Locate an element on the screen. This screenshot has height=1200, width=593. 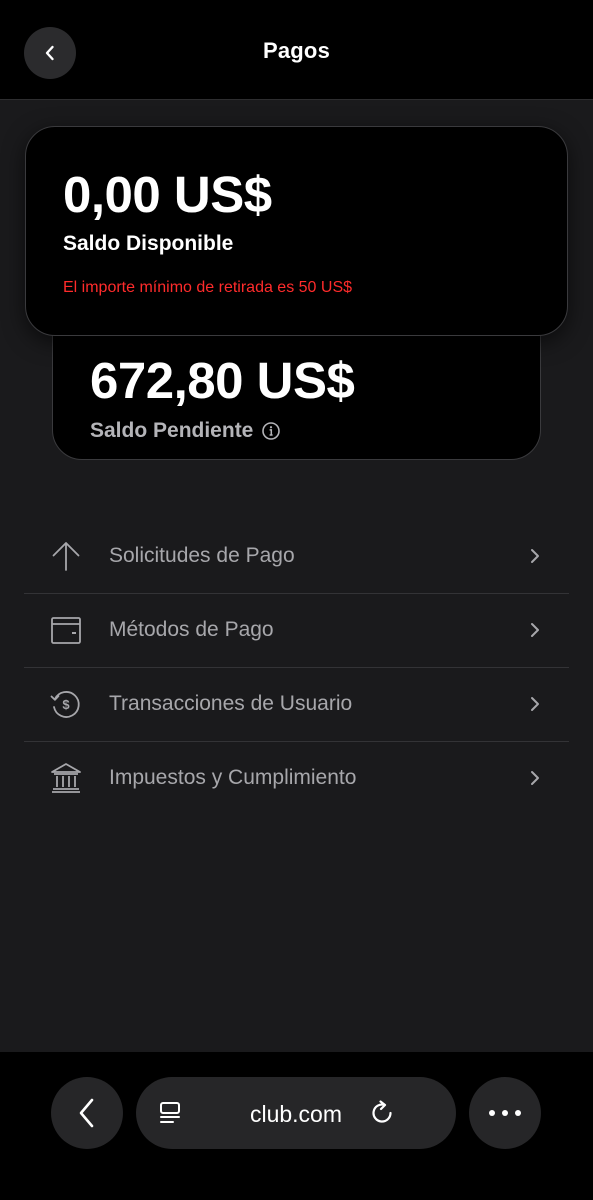
address-bar: club.com is located at coordinates (296, 1113).